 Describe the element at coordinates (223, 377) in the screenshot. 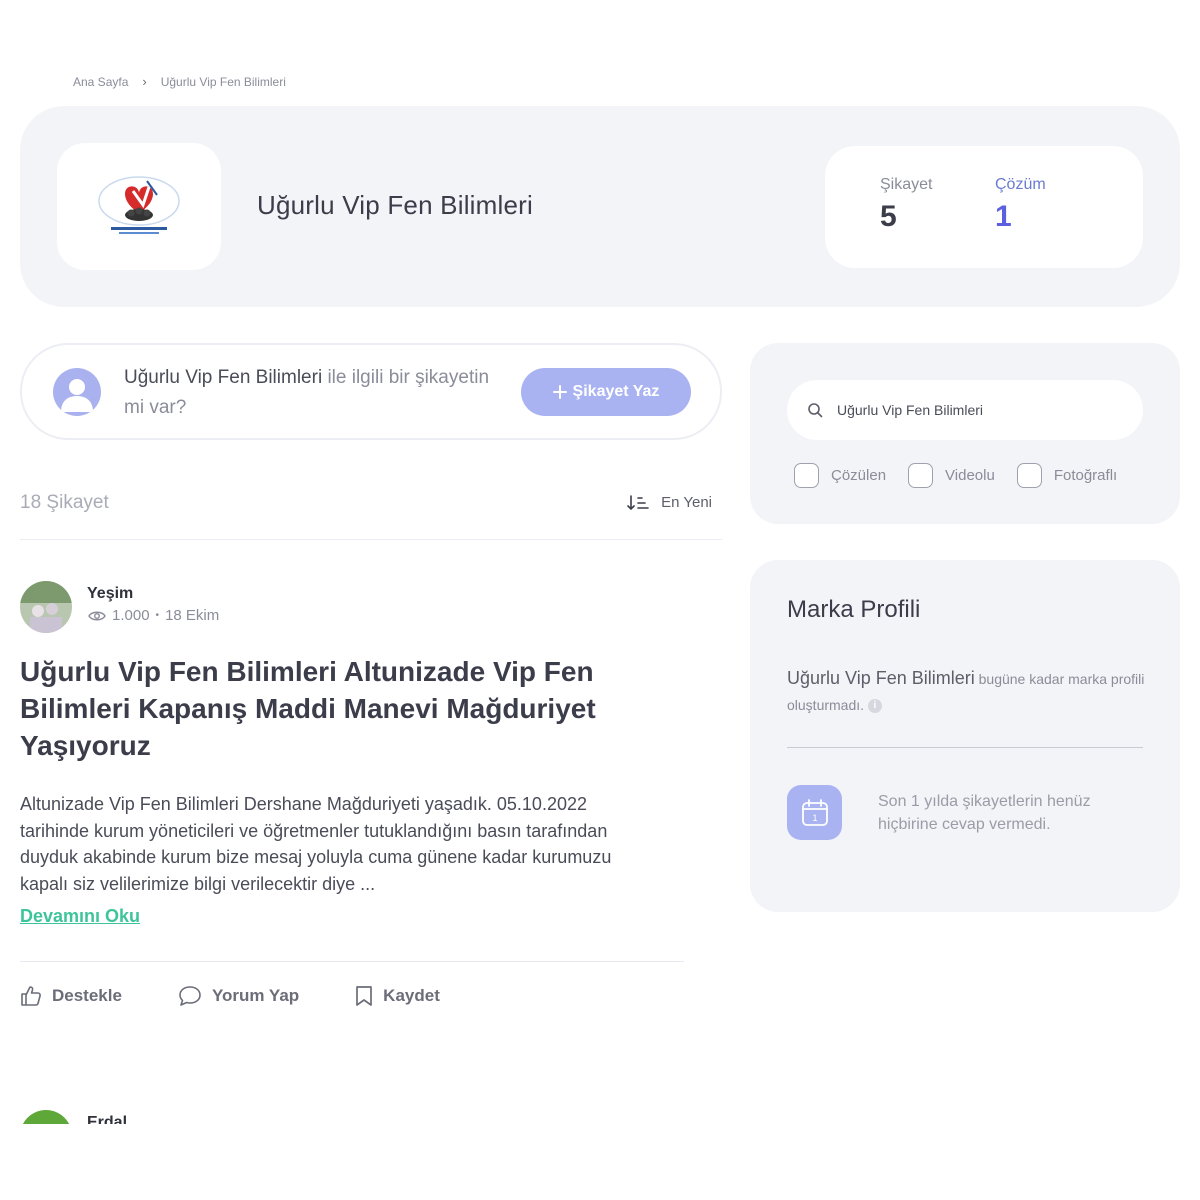

I see `ask-brand-name: Uğurlu Vip Fen Bilimleri` at that location.